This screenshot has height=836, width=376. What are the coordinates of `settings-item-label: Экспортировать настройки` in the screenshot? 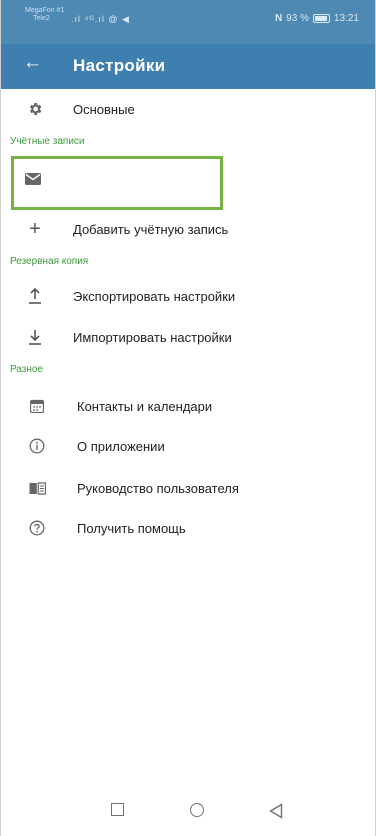 It's located at (154, 296).